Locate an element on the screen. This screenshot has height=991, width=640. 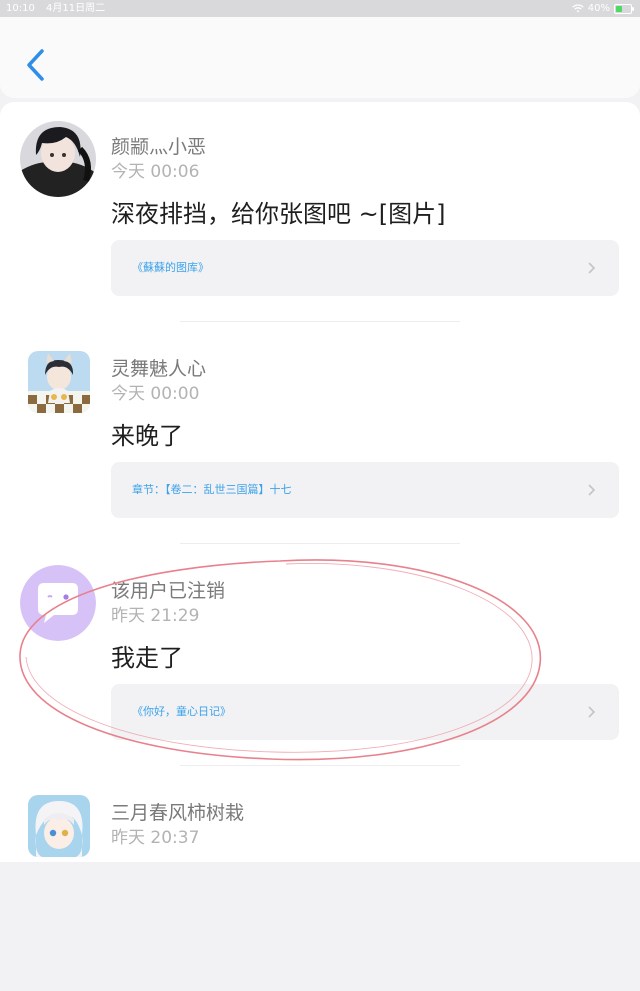
username: 灵舞魅人心 is located at coordinates (158, 367).